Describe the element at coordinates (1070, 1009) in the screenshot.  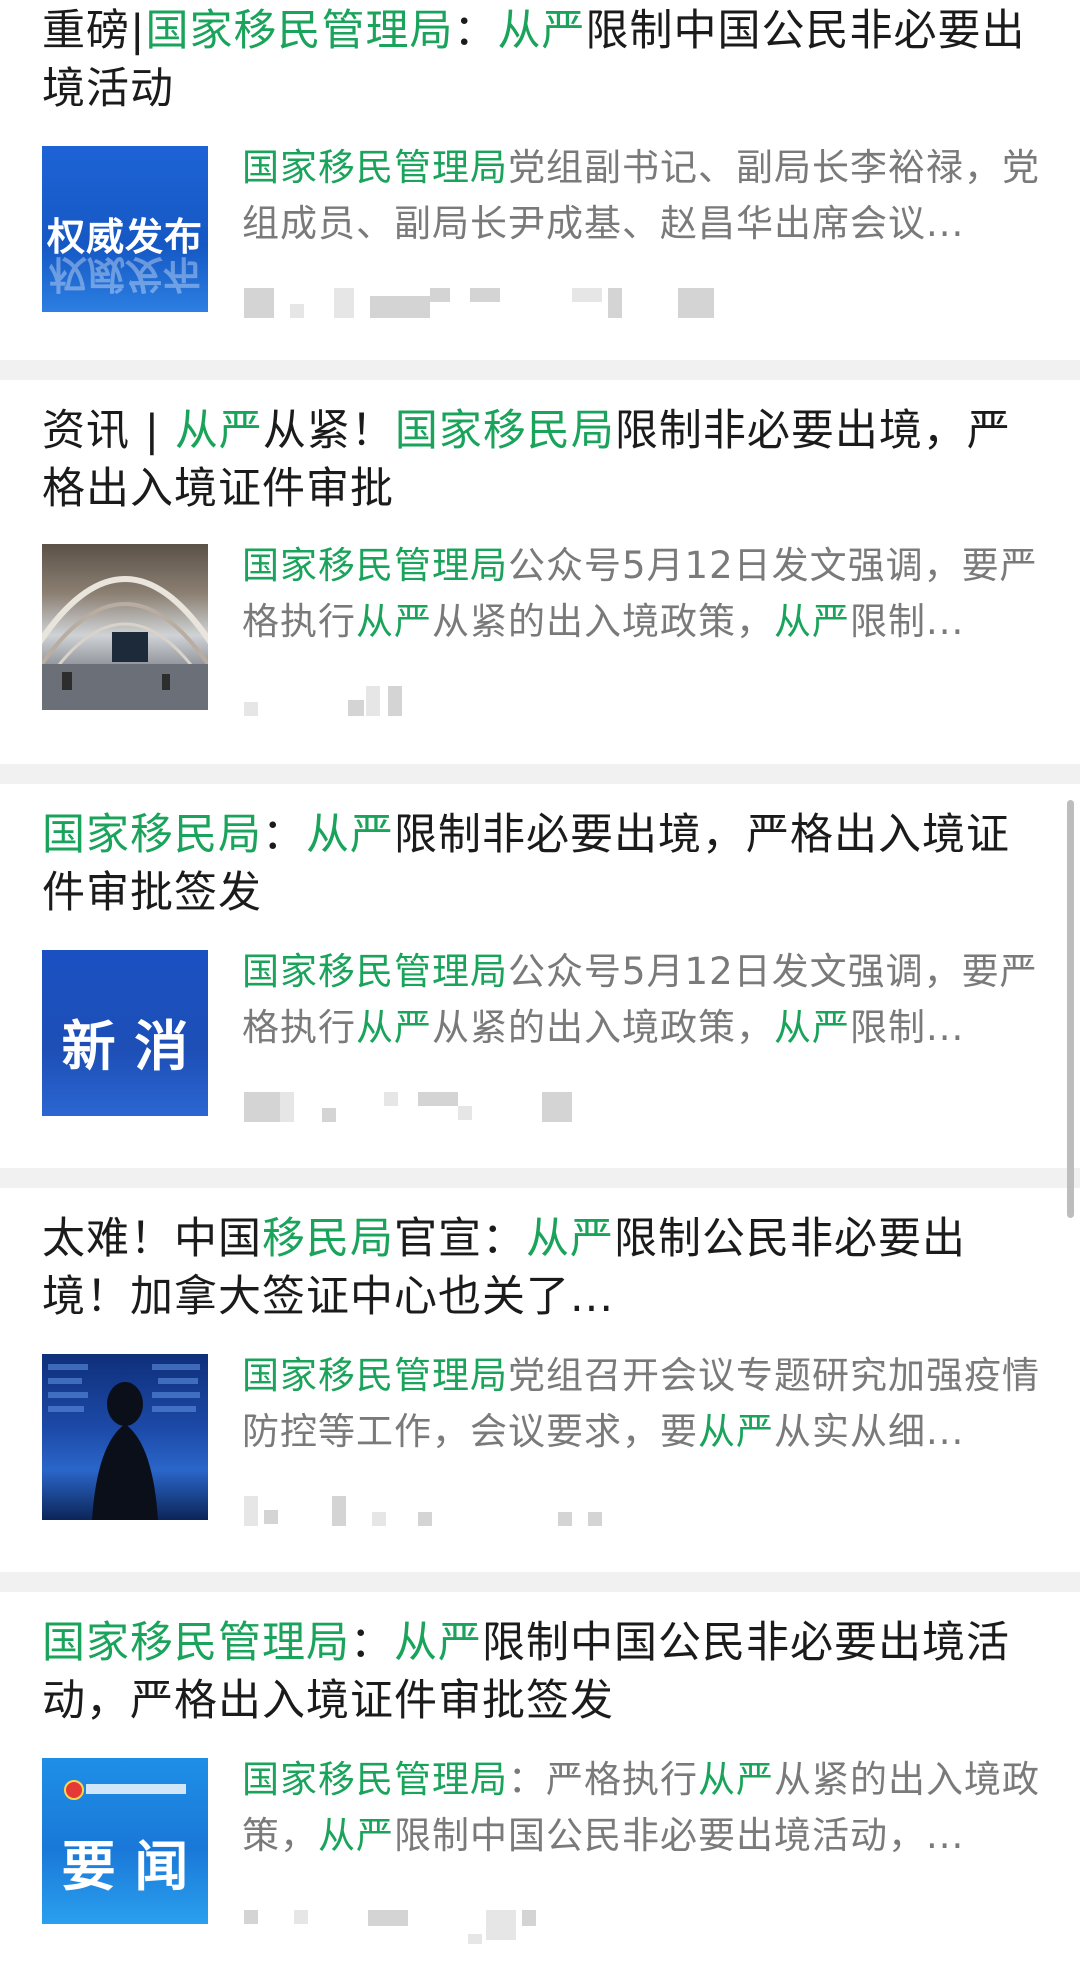
I see `scrollbar` at that location.